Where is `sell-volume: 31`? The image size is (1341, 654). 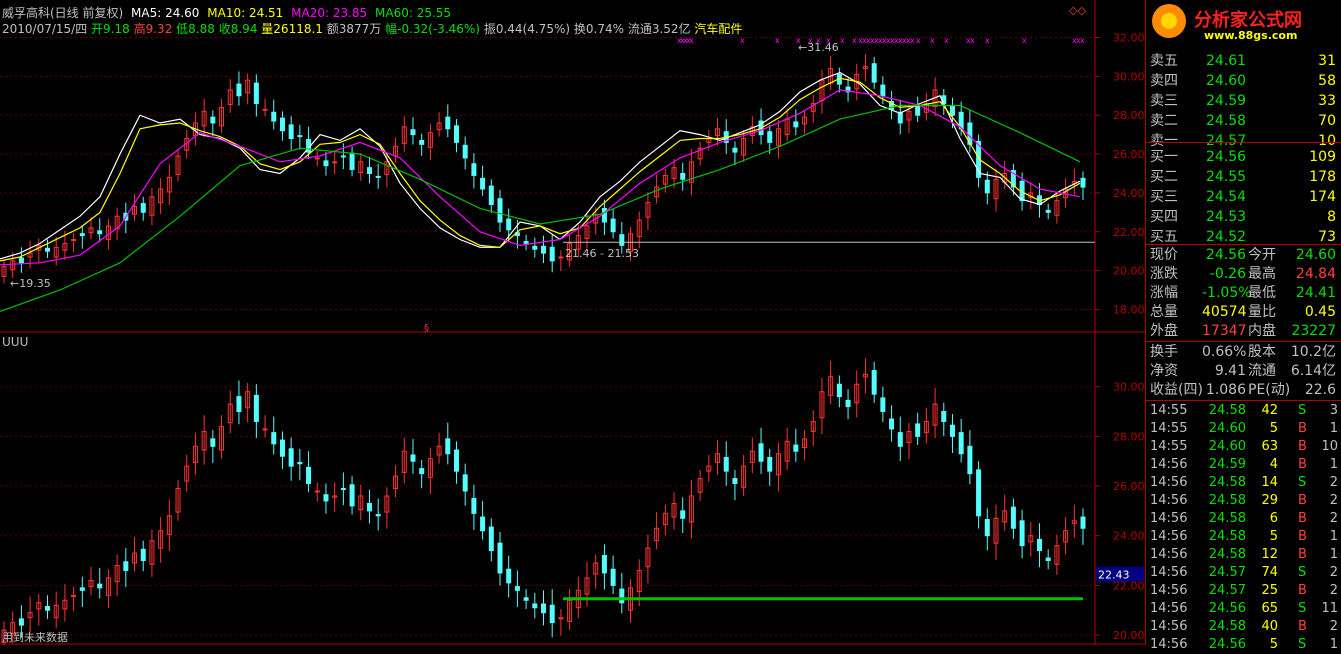 sell-volume: 31 is located at coordinates (1327, 61).